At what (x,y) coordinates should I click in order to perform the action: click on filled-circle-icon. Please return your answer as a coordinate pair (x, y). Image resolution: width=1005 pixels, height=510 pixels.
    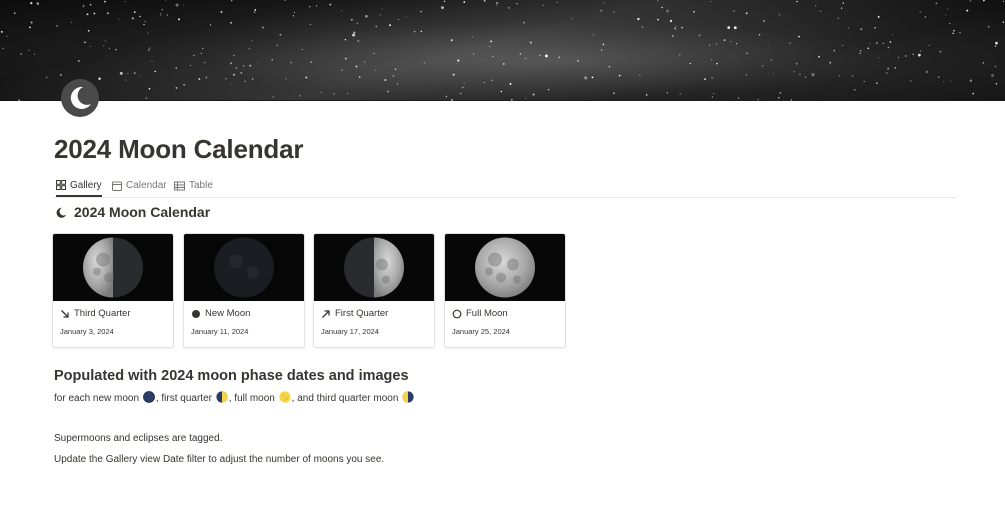
    Looking at the image, I should click on (196, 313).